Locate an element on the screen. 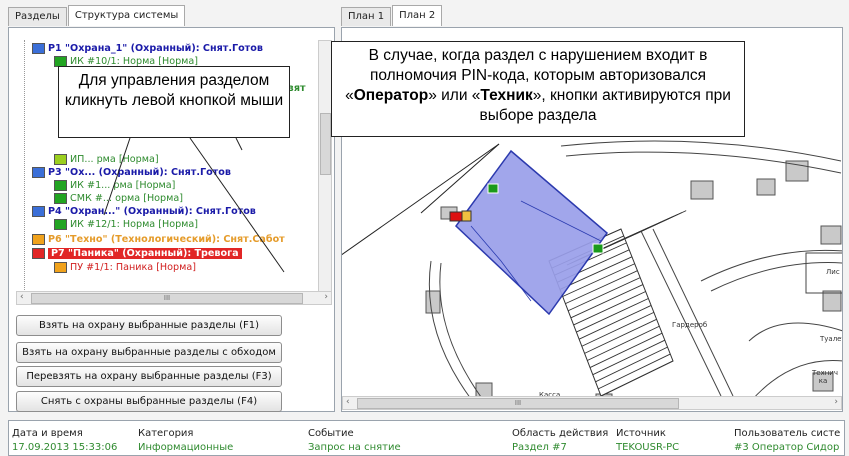  col-user: Пользователь систе is located at coordinates (788, 433).